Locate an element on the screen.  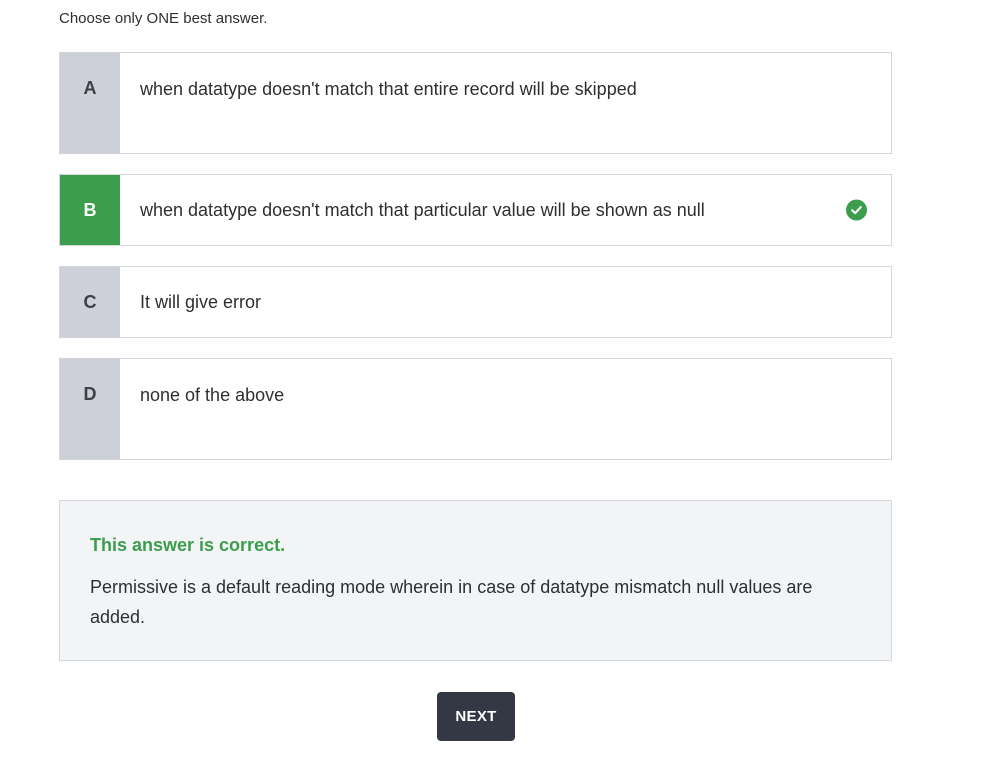
next-button: NEXT is located at coordinates (476, 716).